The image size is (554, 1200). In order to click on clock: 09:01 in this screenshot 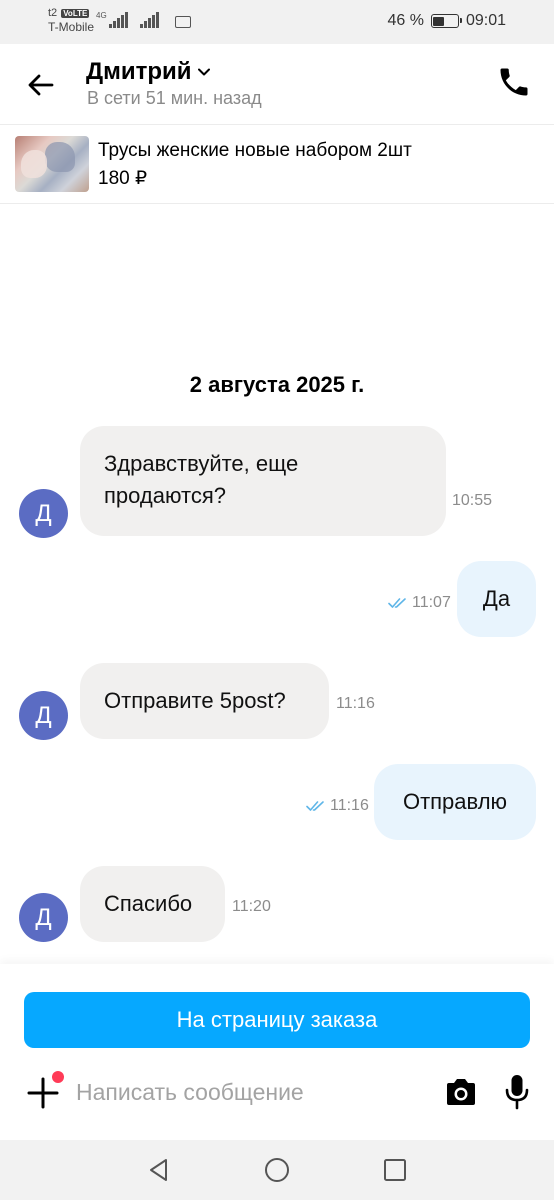, I will do `click(485, 20)`.